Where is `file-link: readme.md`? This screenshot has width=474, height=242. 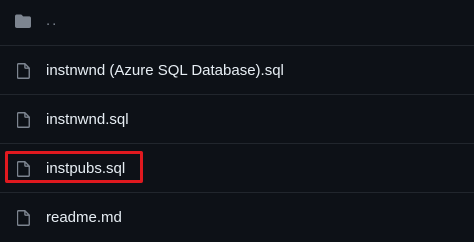 file-link: readme.md is located at coordinates (84, 218).